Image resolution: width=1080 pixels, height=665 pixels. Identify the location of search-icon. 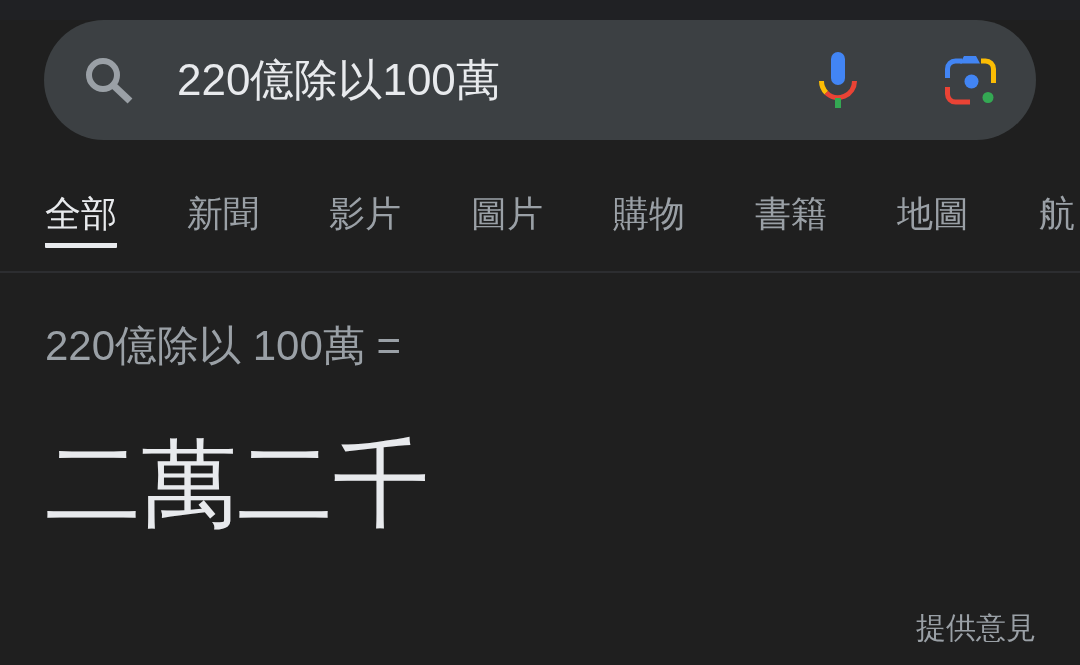
(108, 80).